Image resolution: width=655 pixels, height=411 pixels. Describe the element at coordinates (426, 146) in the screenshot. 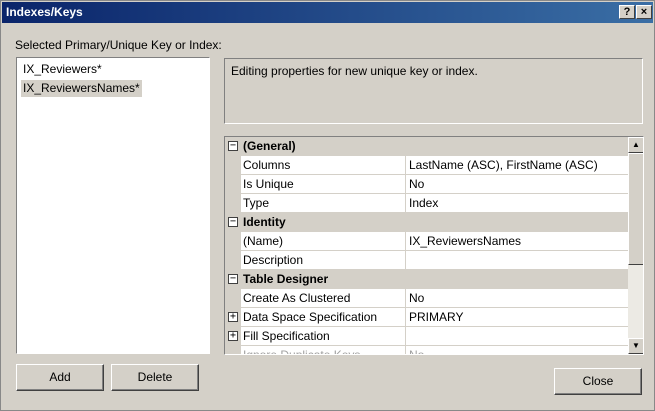

I see `property-category: − (General)` at that location.